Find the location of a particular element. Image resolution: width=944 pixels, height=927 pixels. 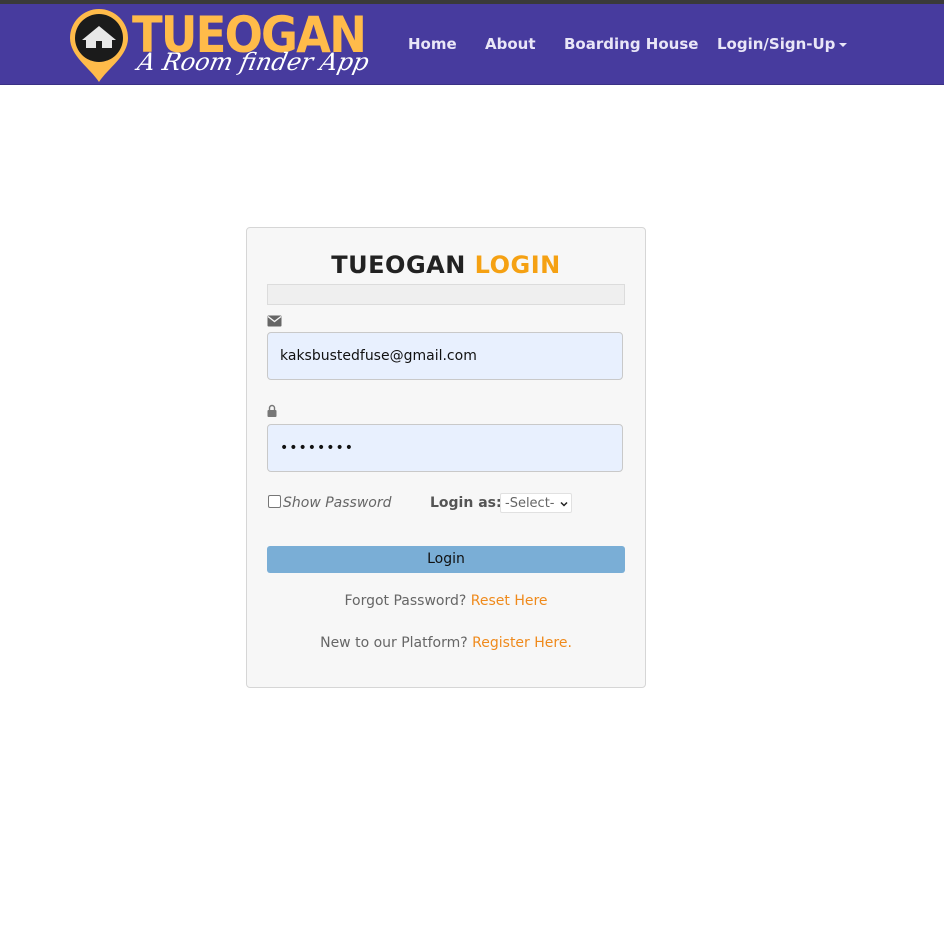

caret-down-icon is located at coordinates (843, 44).